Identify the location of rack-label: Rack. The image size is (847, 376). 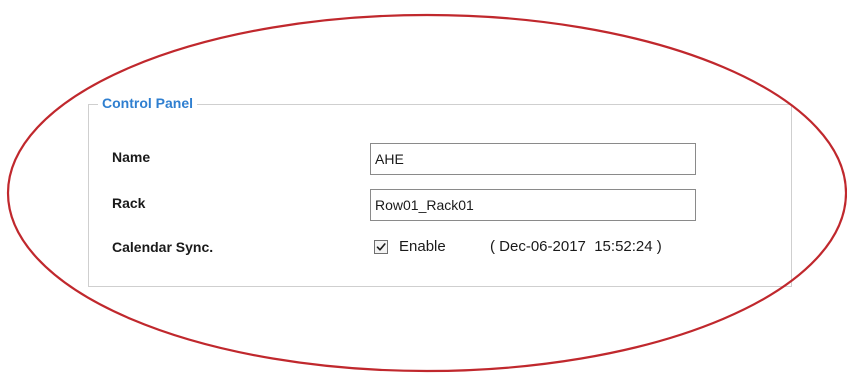
(129, 203).